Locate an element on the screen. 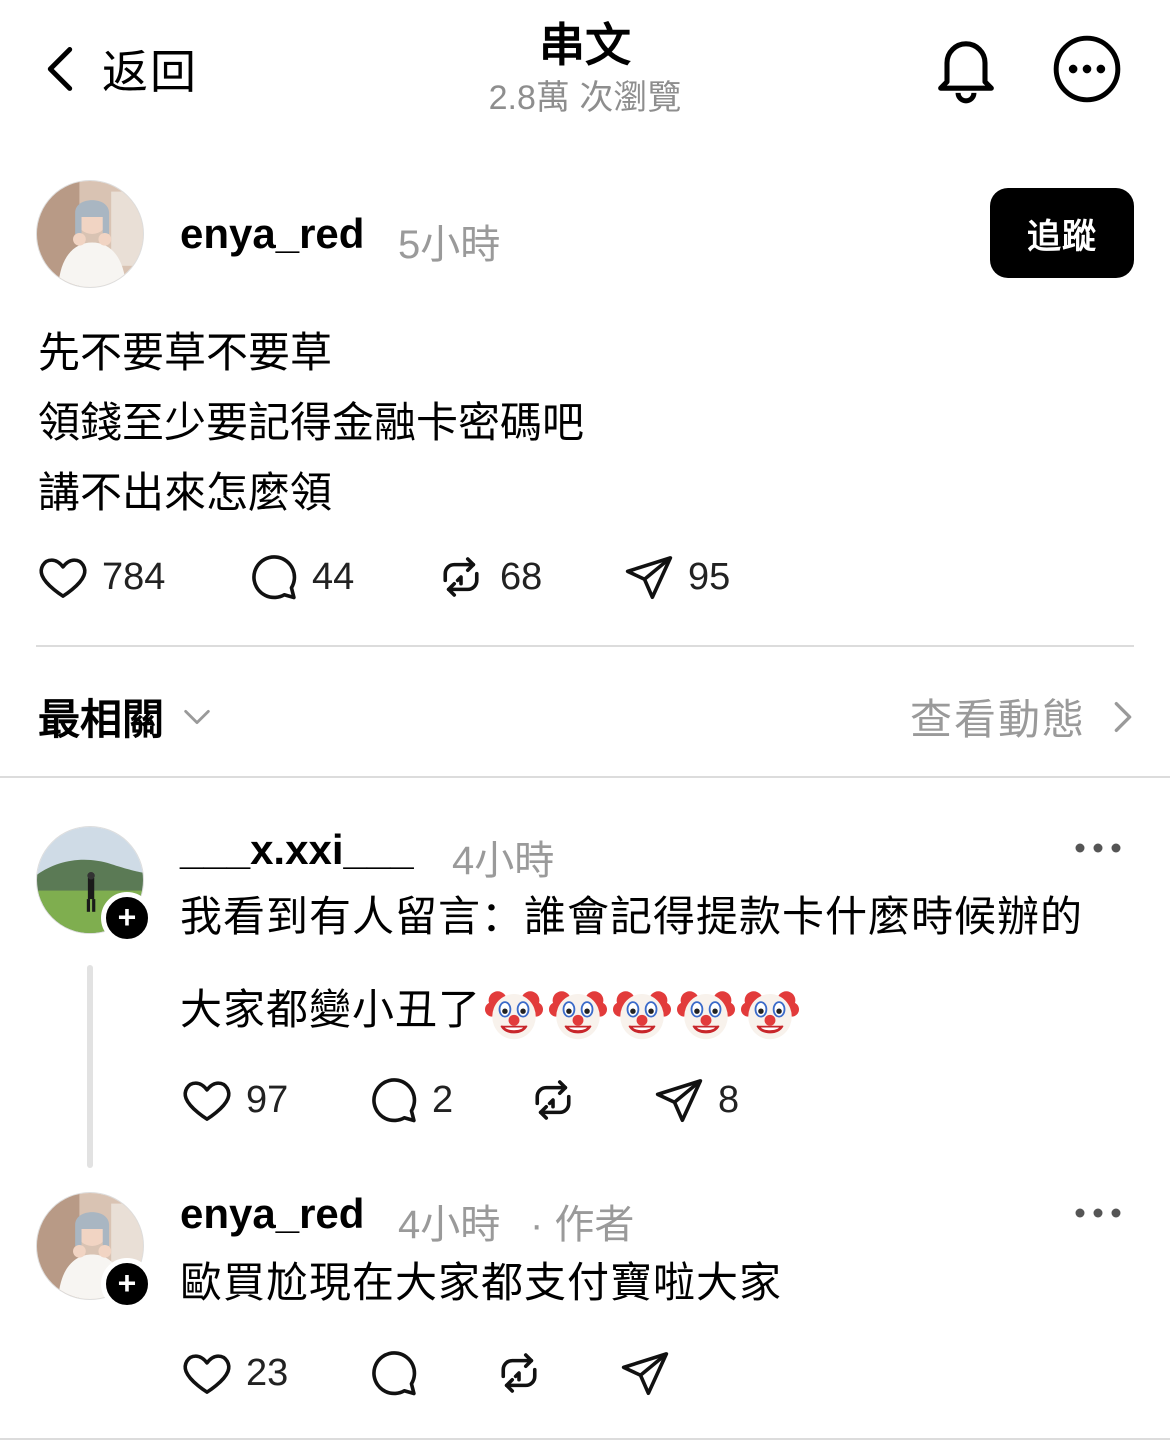 The width and height of the screenshot is (1170, 1447). share-button: 8 is located at coordinates (695, 1100).